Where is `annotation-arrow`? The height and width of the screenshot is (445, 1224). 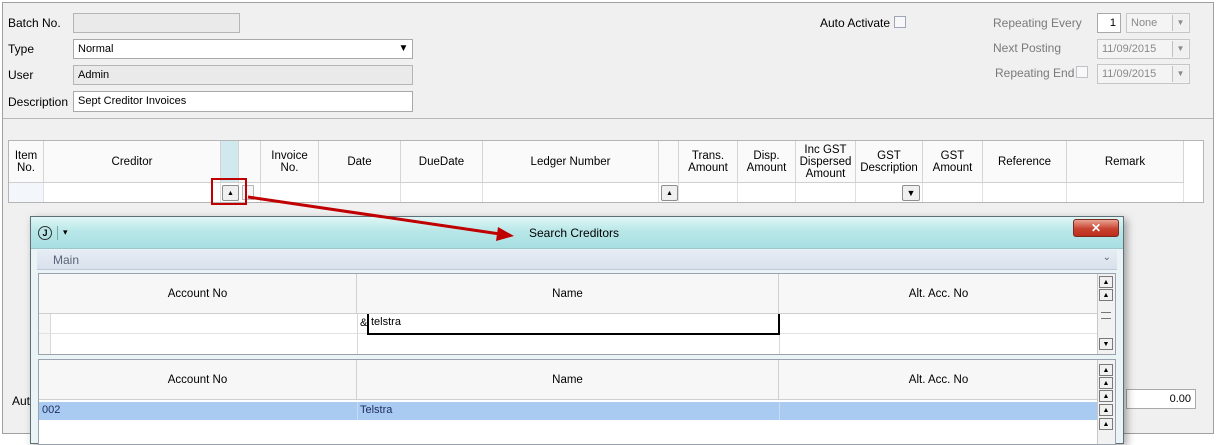
annotation-arrow is located at coordinates (380, 218).